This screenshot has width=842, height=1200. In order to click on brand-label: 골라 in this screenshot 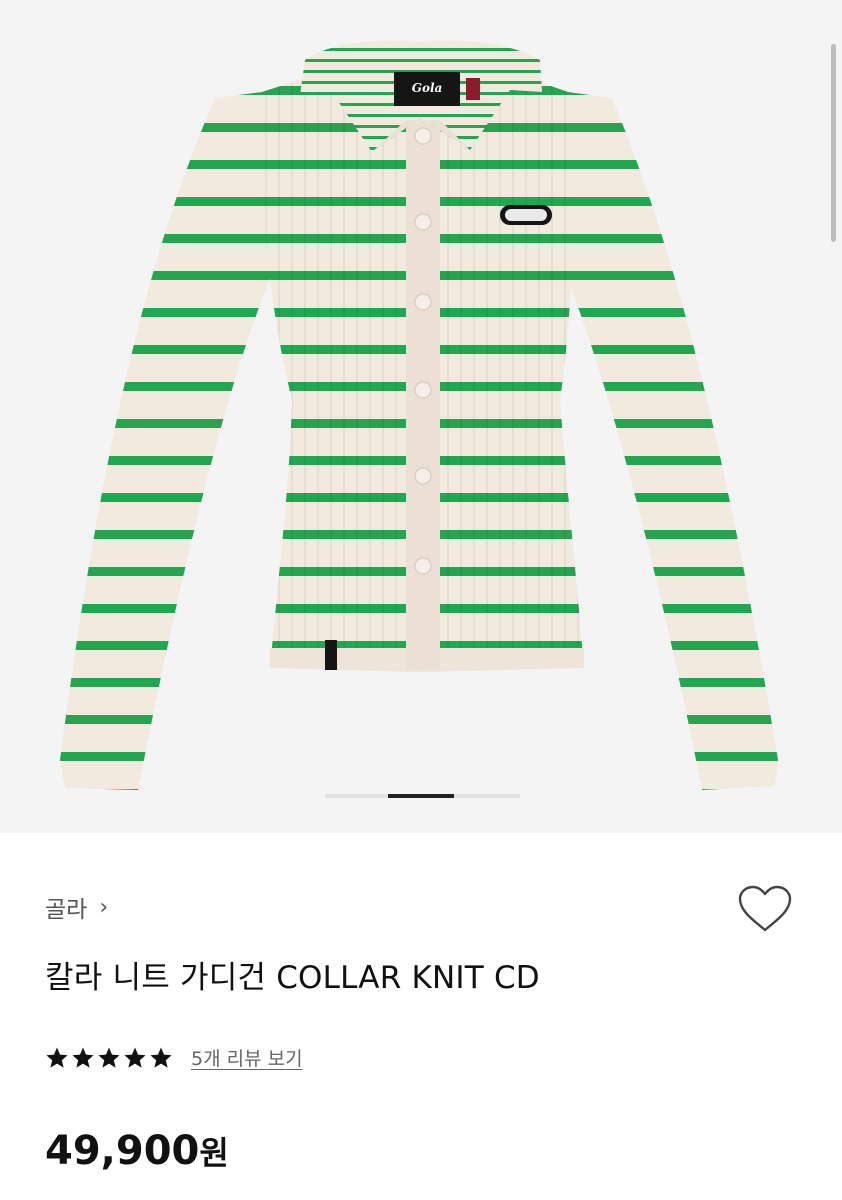, I will do `click(66, 910)`.